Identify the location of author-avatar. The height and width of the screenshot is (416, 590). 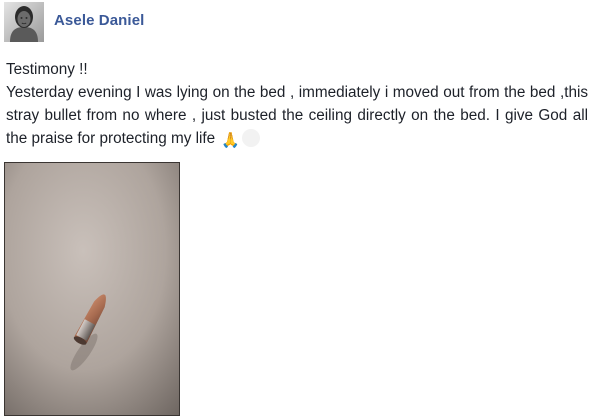
(24, 22).